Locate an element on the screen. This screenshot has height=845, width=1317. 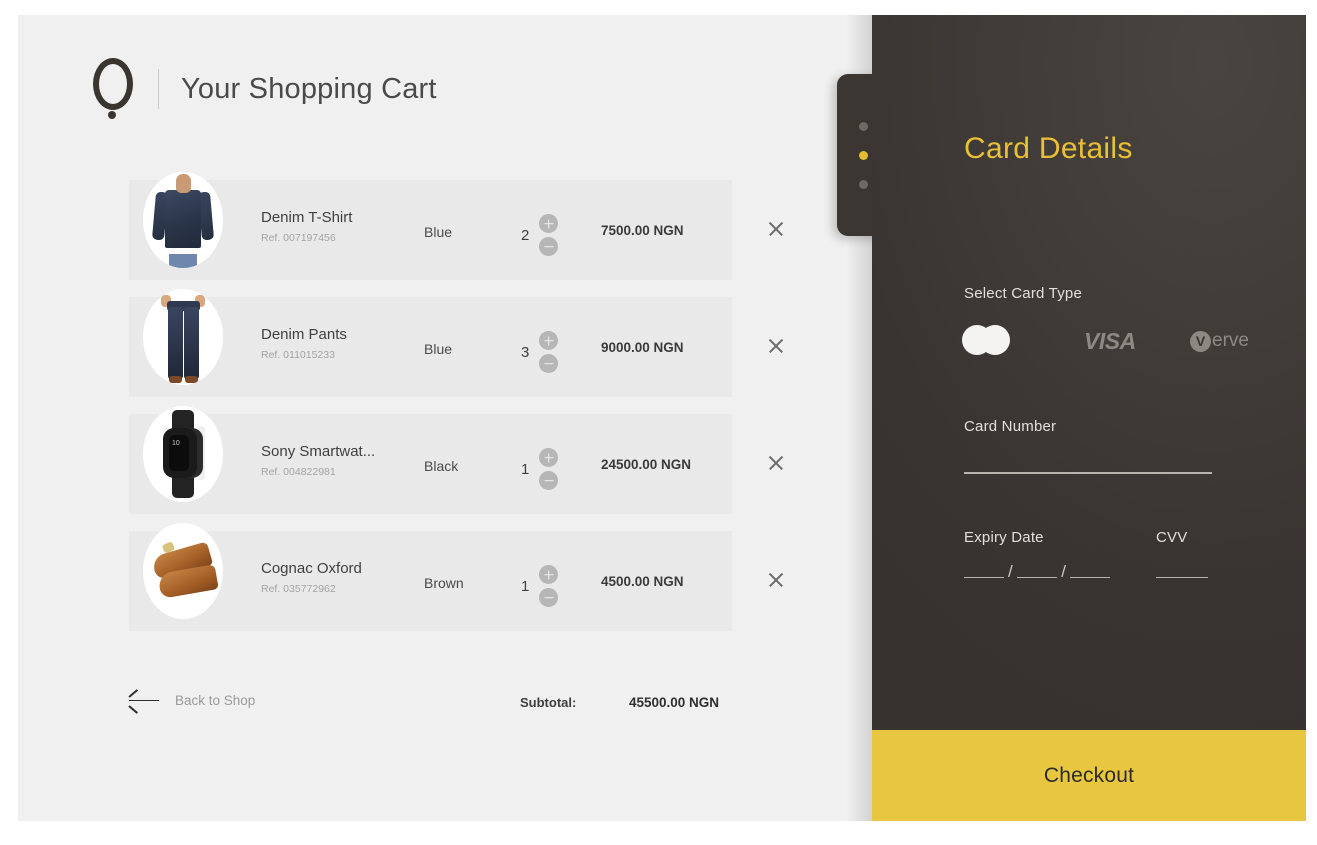
quantity-stepper: 3 is located at coordinates (540, 352).